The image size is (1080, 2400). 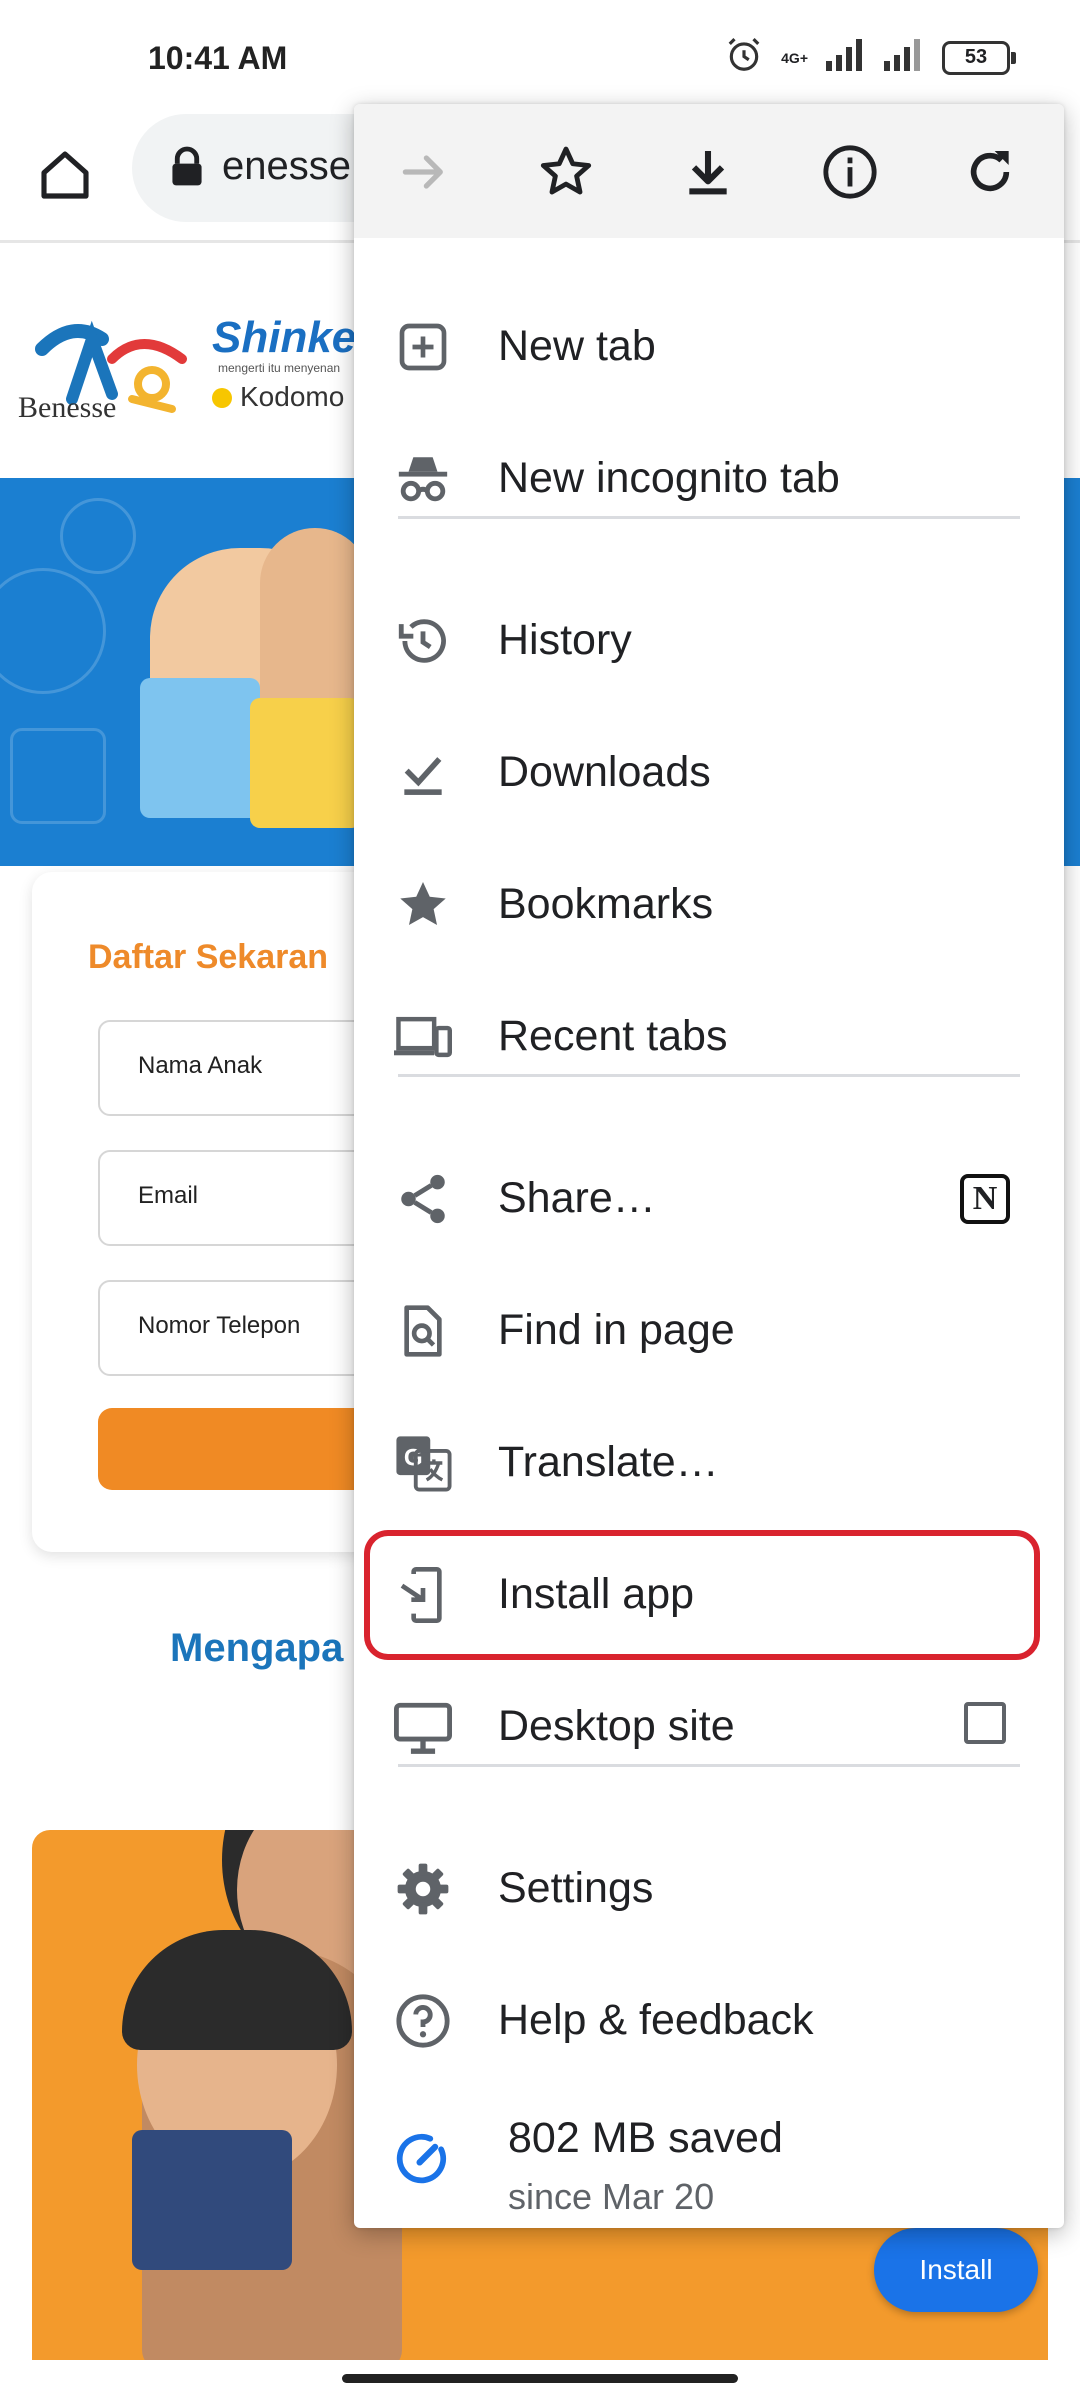 What do you see at coordinates (709, 476) in the screenshot?
I see `menu-item-new-incognito-tab: New incognito tab` at bounding box center [709, 476].